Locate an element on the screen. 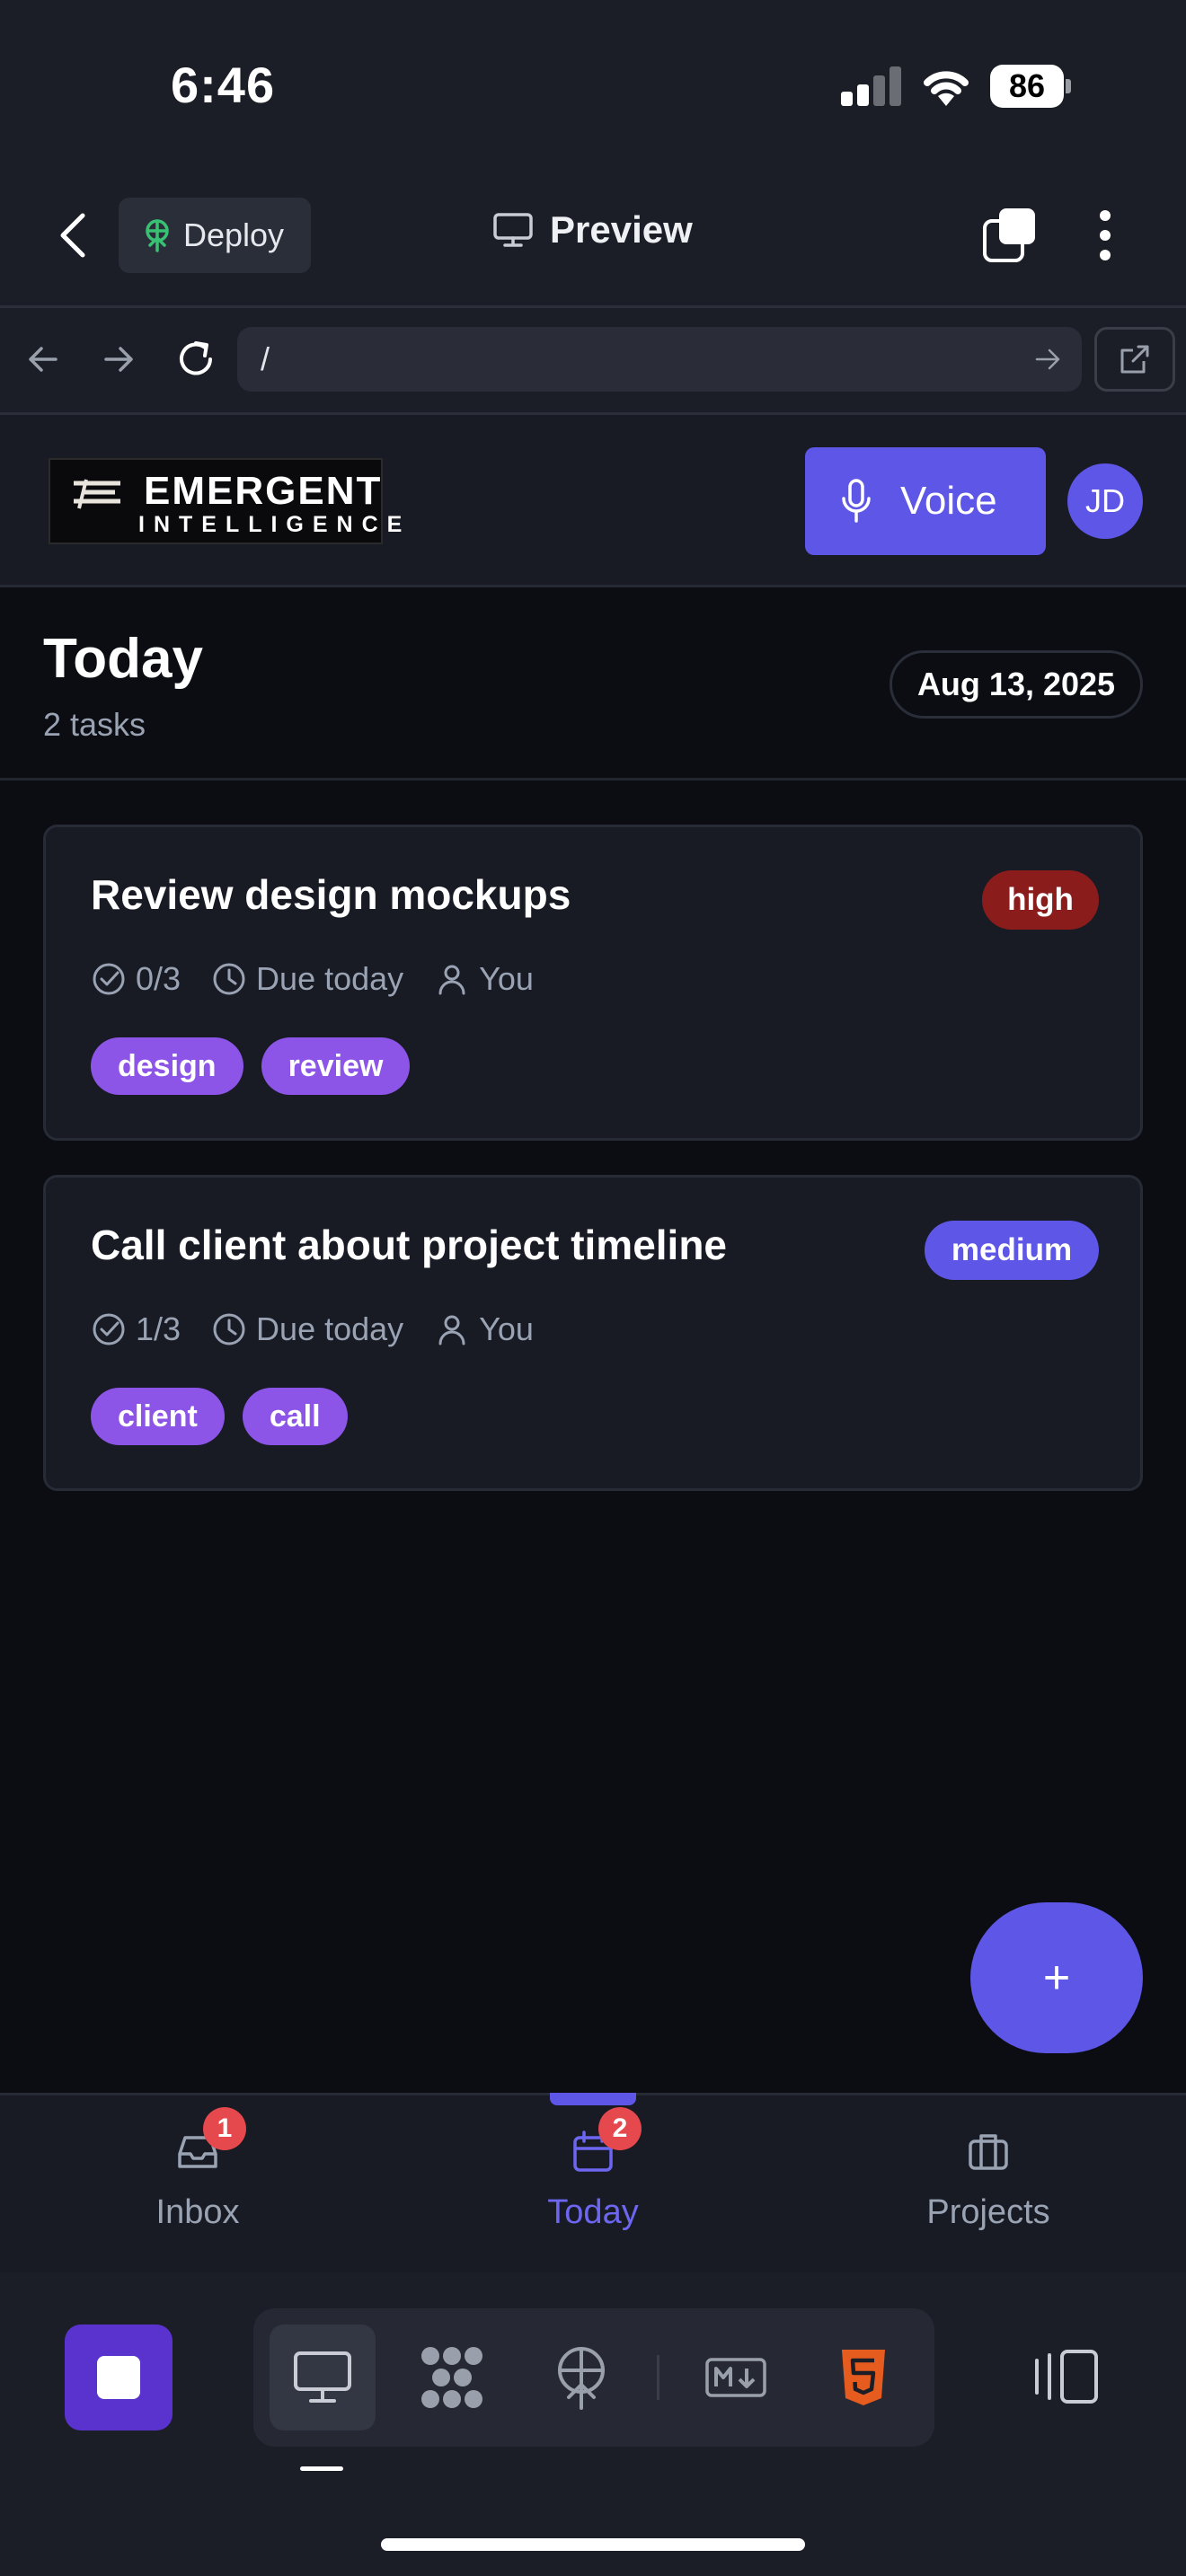 This screenshot has height=2576, width=1186. logo-mark-icon is located at coordinates (97, 494).